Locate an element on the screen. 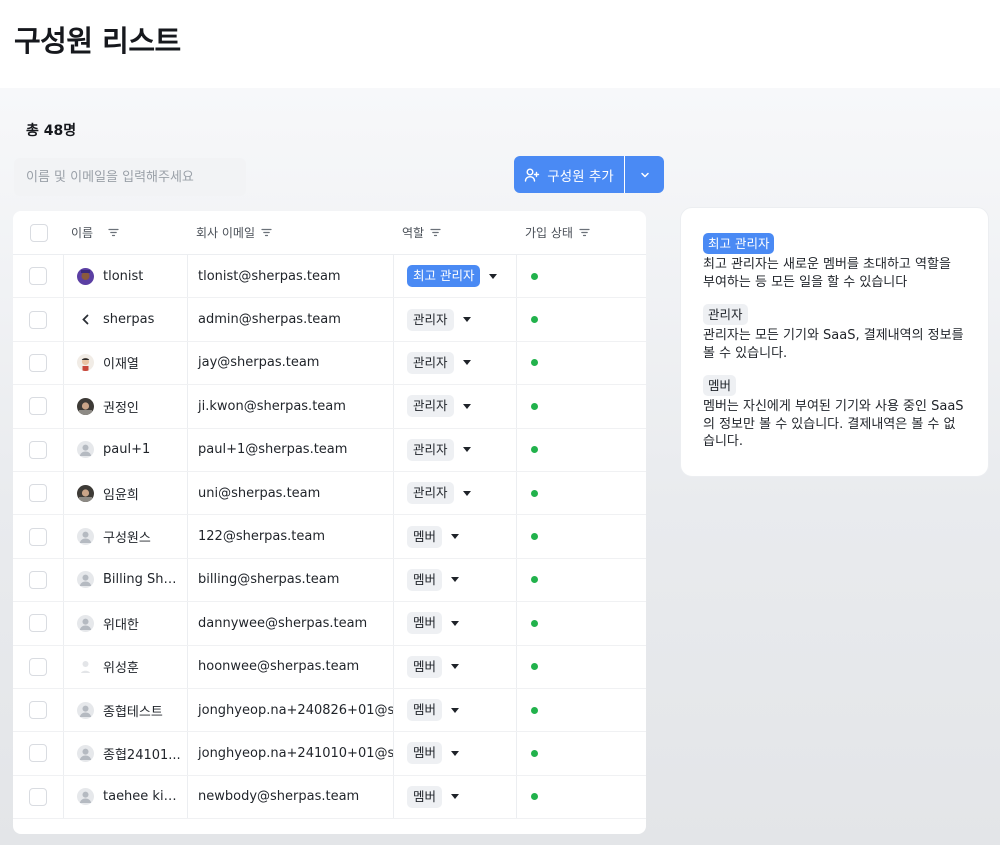 Image resolution: width=1000 pixels, height=845 pixels. table-row: sherpas admin@sherpas.team 관리자 is located at coordinates (329, 320).